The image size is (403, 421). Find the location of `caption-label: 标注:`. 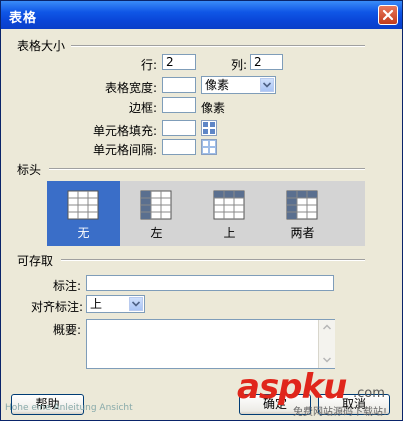

caption-label: 标注: is located at coordinates (66, 286).